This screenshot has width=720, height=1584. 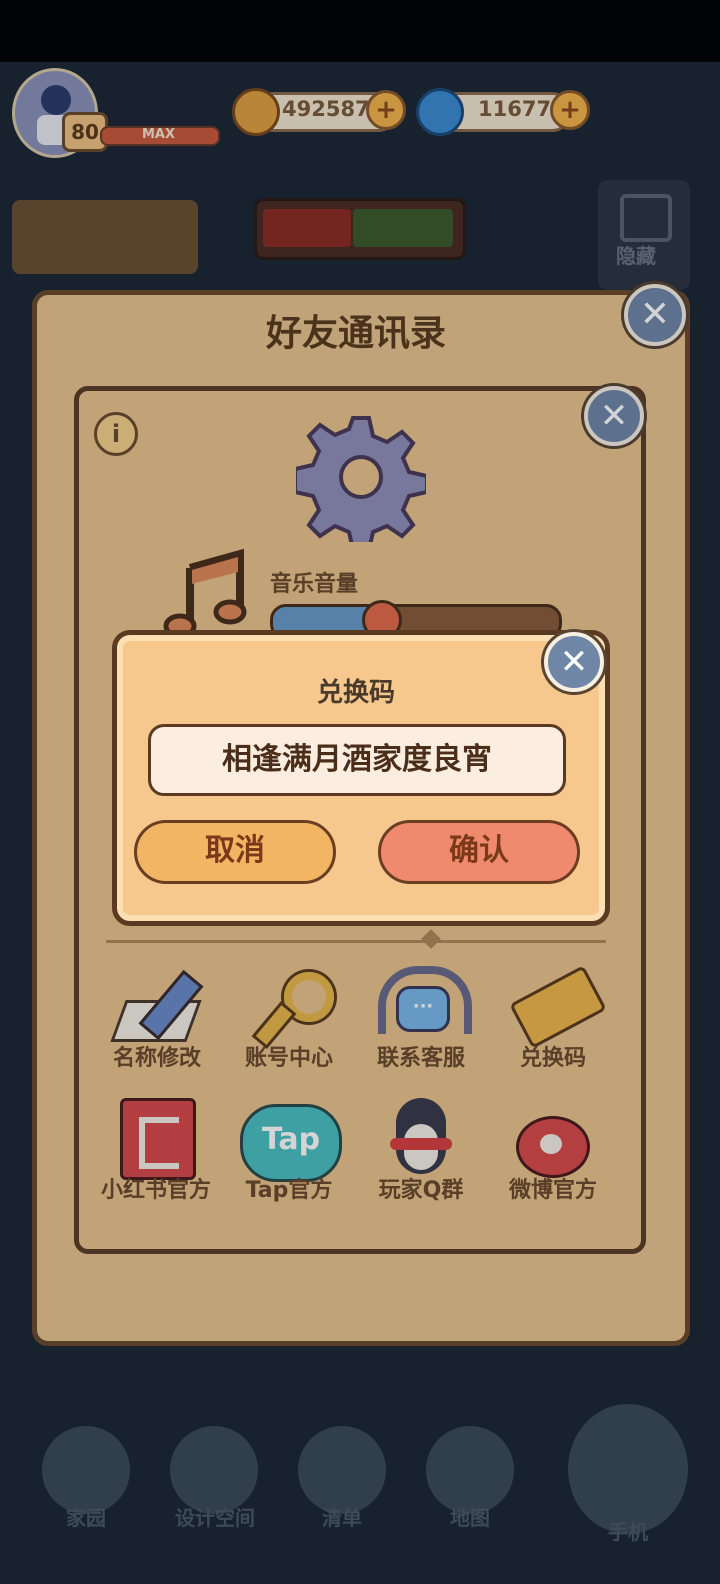 What do you see at coordinates (479, 852) in the screenshot?
I see `confirm-button: 确认` at bounding box center [479, 852].